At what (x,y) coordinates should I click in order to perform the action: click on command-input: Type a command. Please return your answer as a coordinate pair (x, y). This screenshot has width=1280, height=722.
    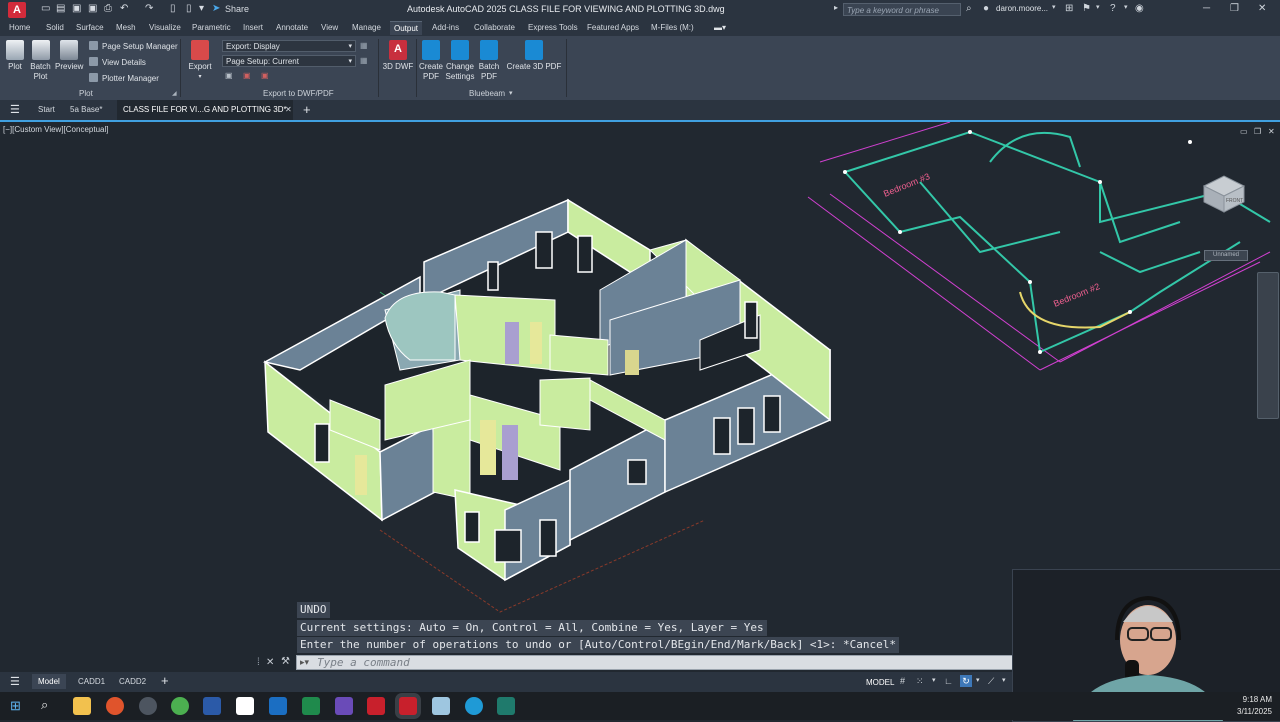
    Looking at the image, I should click on (659, 662).